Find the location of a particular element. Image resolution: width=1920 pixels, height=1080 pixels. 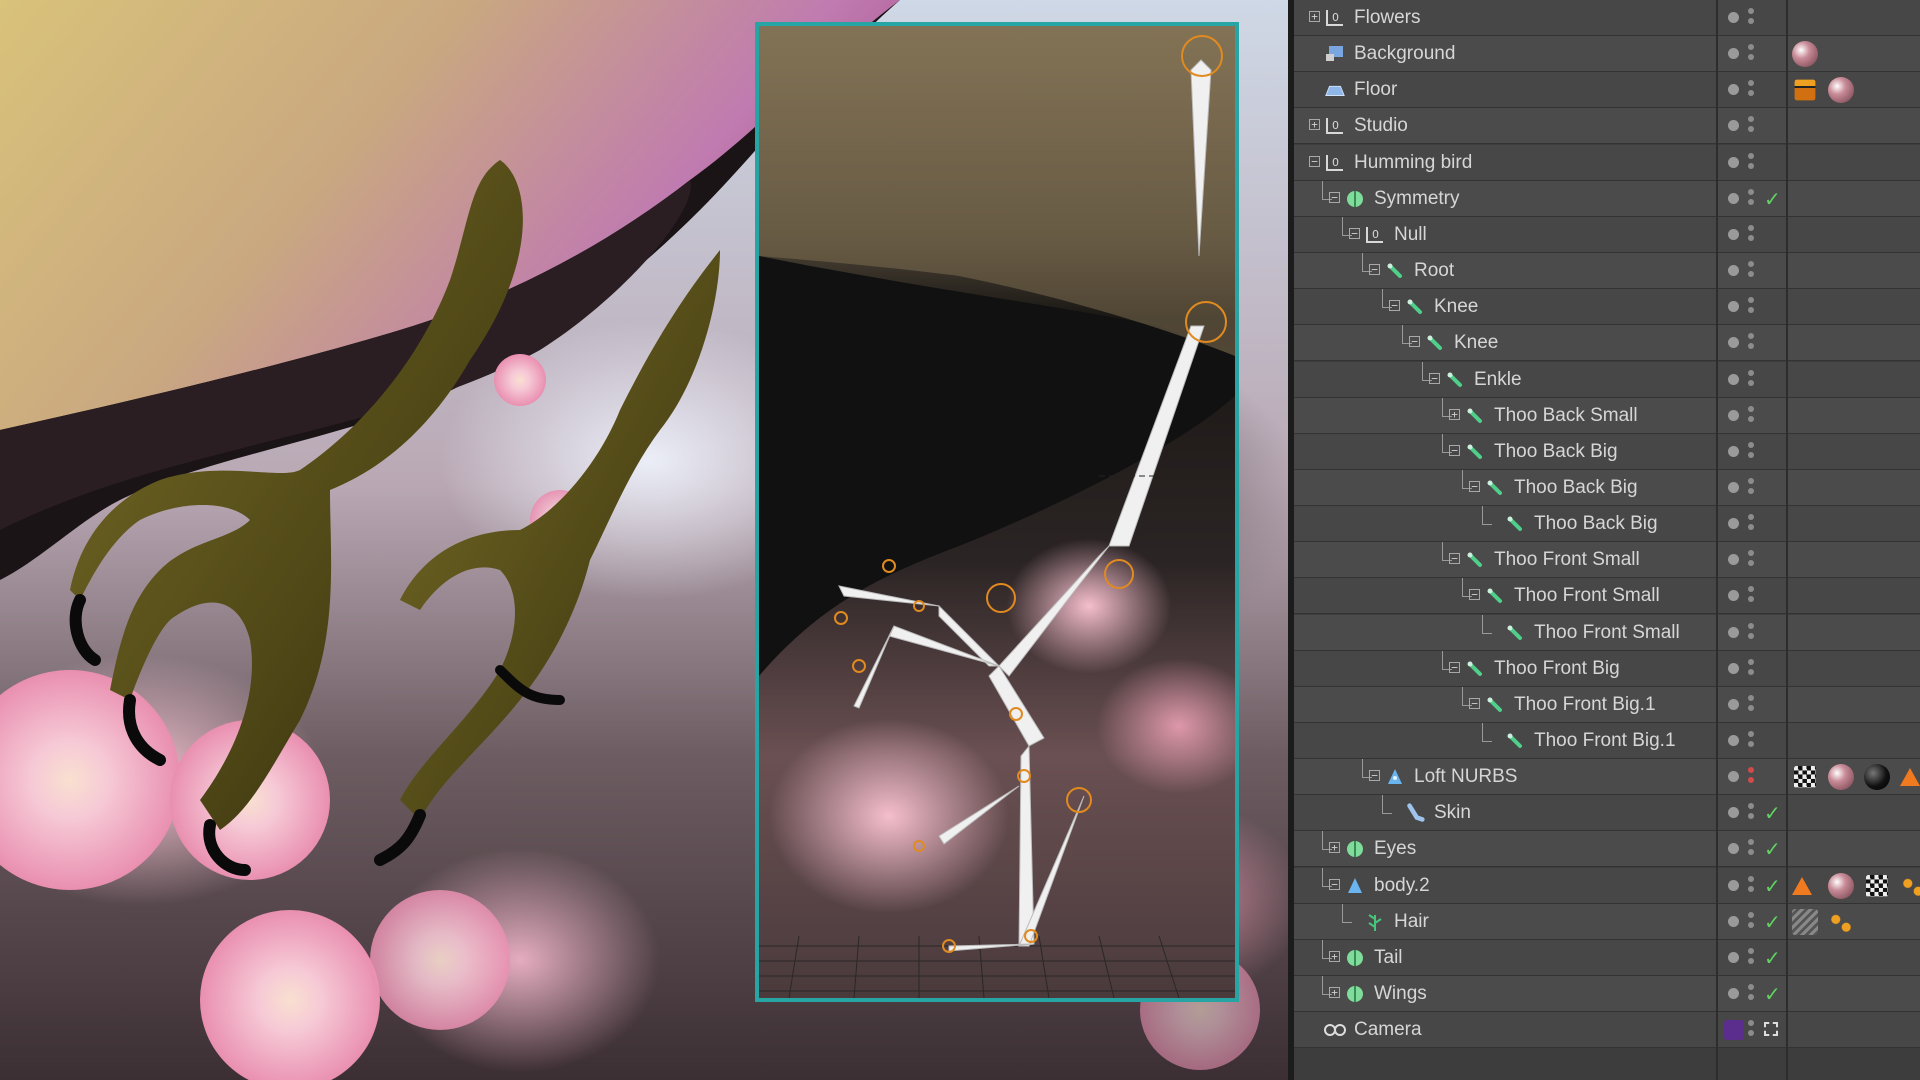

object-name: Floor is located at coordinates (1375, 90).